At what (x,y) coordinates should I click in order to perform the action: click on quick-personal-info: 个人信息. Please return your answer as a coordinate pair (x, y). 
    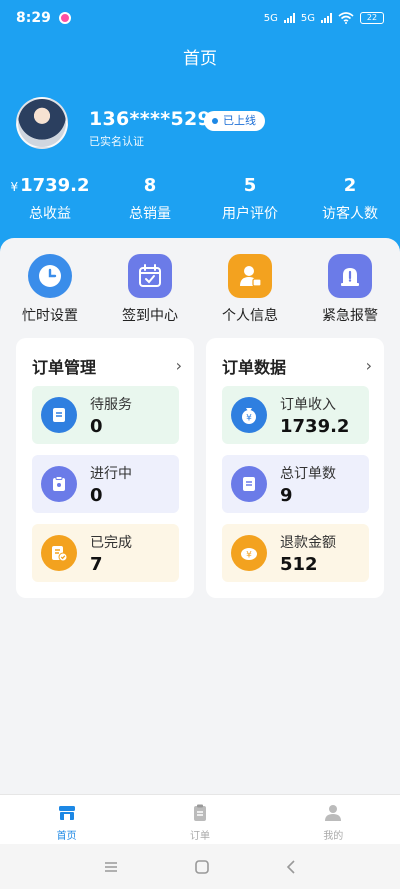
    Looking at the image, I should click on (250, 289).